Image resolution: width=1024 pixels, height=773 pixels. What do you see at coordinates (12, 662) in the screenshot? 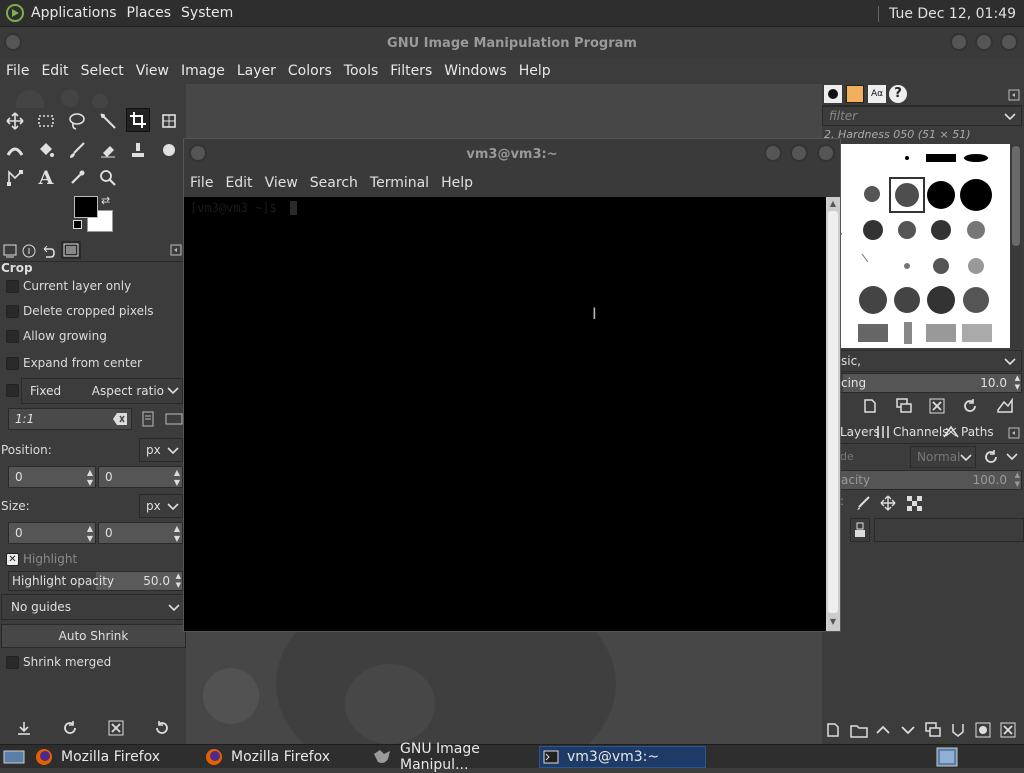
I see `shrink-merged-checkbox` at bounding box center [12, 662].